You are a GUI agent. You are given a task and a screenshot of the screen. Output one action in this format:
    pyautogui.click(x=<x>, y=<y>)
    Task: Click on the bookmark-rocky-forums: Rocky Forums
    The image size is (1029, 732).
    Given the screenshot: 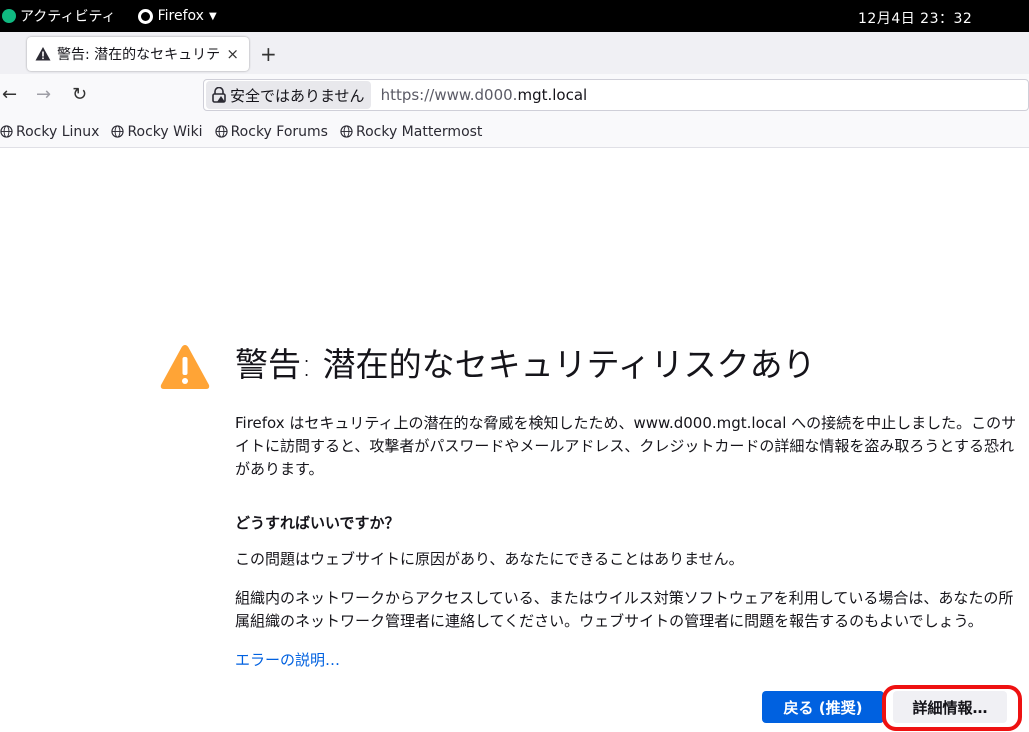 What is the action you would take?
    pyautogui.click(x=271, y=131)
    